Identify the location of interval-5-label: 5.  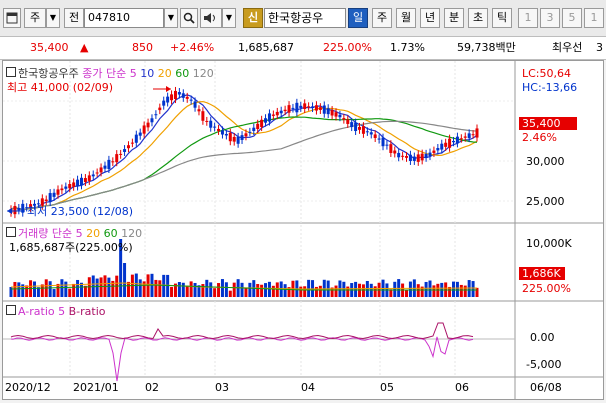
(572, 17).